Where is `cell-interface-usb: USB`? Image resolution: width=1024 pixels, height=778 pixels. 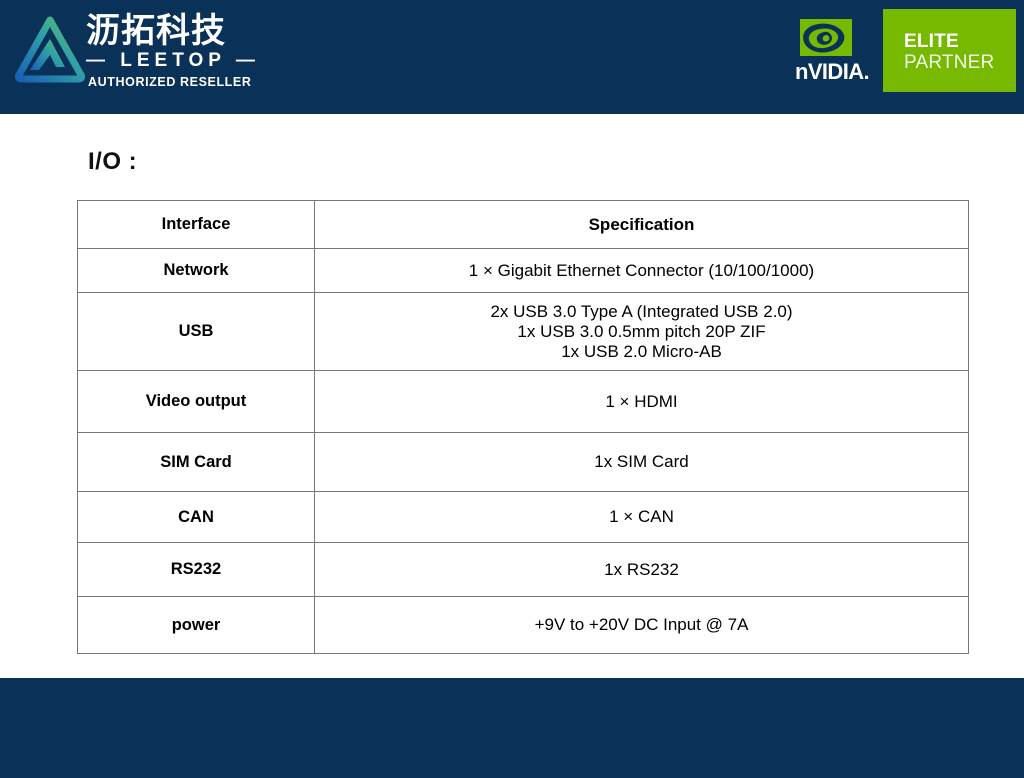
cell-interface-usb: USB is located at coordinates (196, 331).